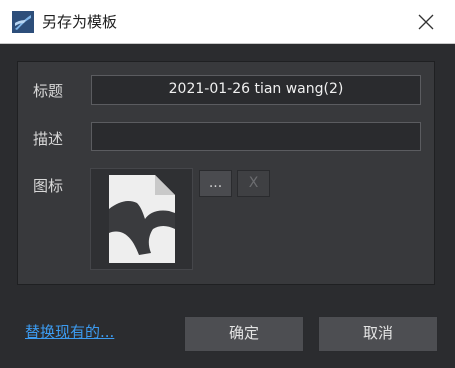 Image resolution: width=455 pixels, height=368 pixels. Describe the element at coordinates (48, 139) in the screenshot. I see `description-label: 描述` at that location.